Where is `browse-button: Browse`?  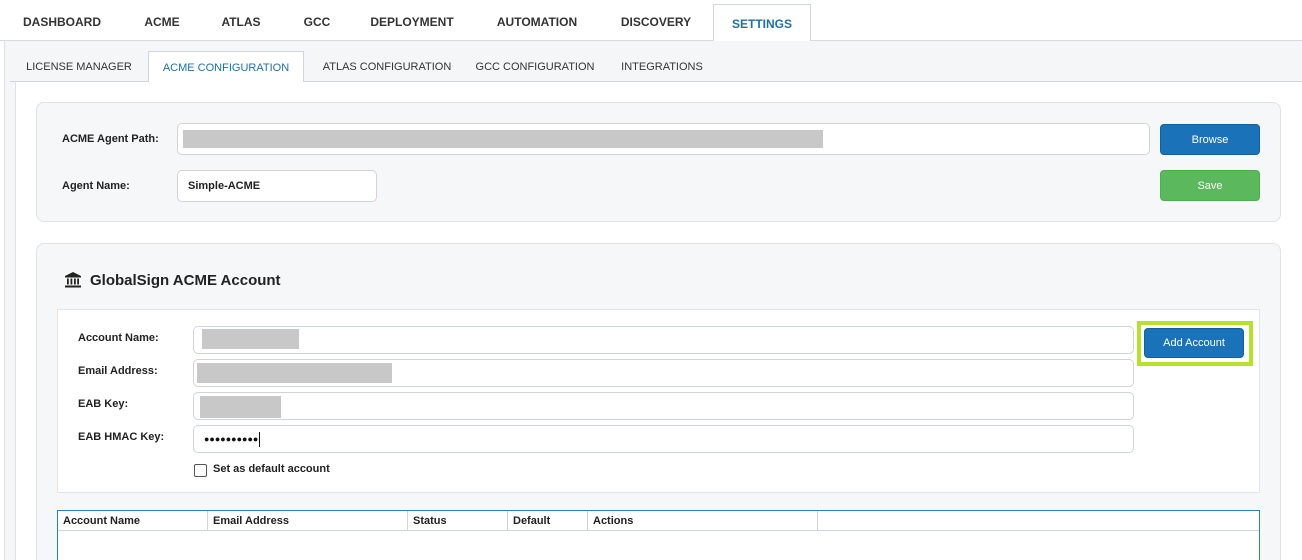
browse-button: Browse is located at coordinates (1210, 139).